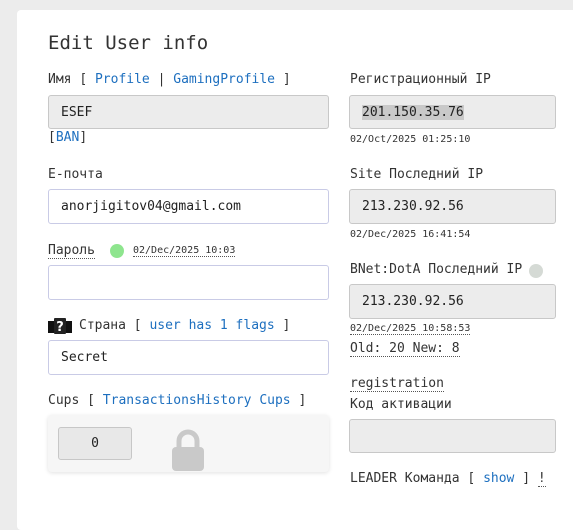  Describe the element at coordinates (77, 112) in the screenshot. I see `name-value: ESEF` at that location.